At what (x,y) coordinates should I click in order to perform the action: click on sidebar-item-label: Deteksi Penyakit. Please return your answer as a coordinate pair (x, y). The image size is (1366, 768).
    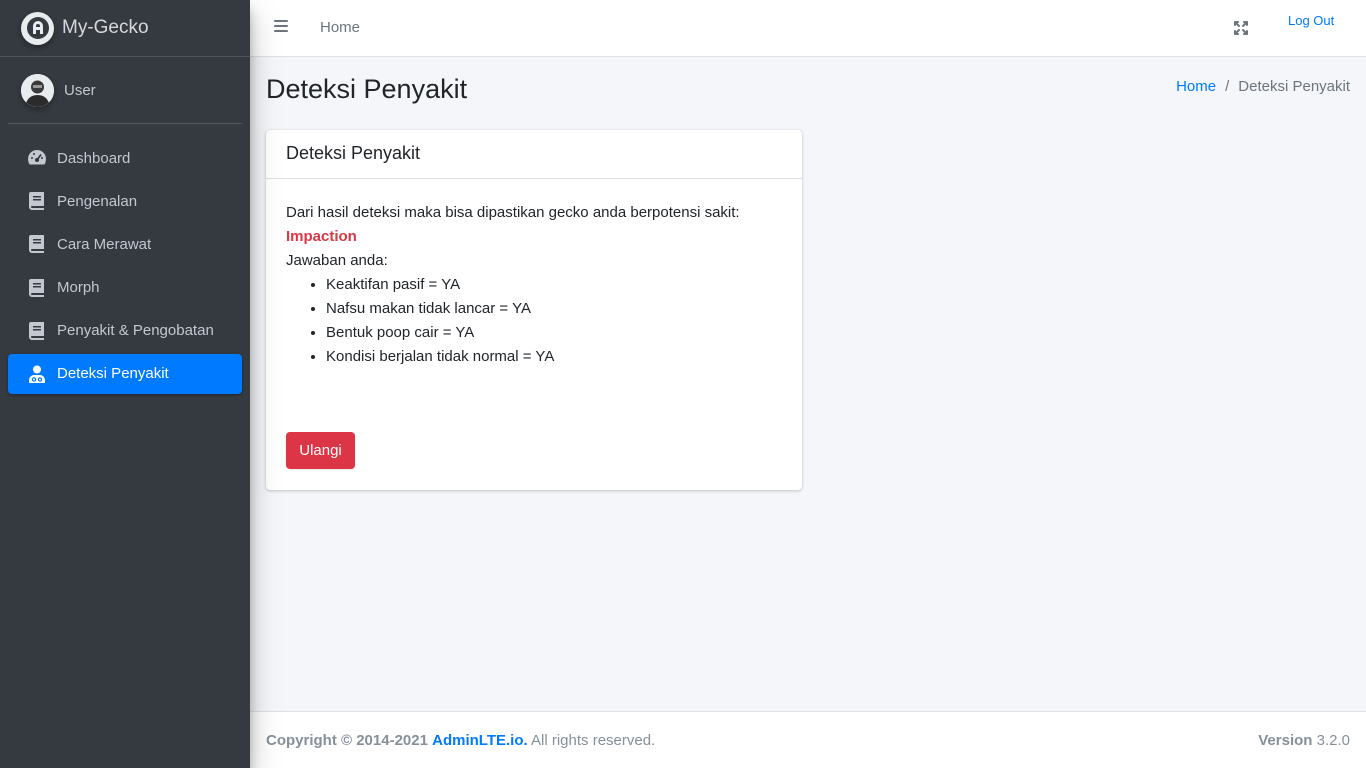
    Looking at the image, I should click on (113, 374).